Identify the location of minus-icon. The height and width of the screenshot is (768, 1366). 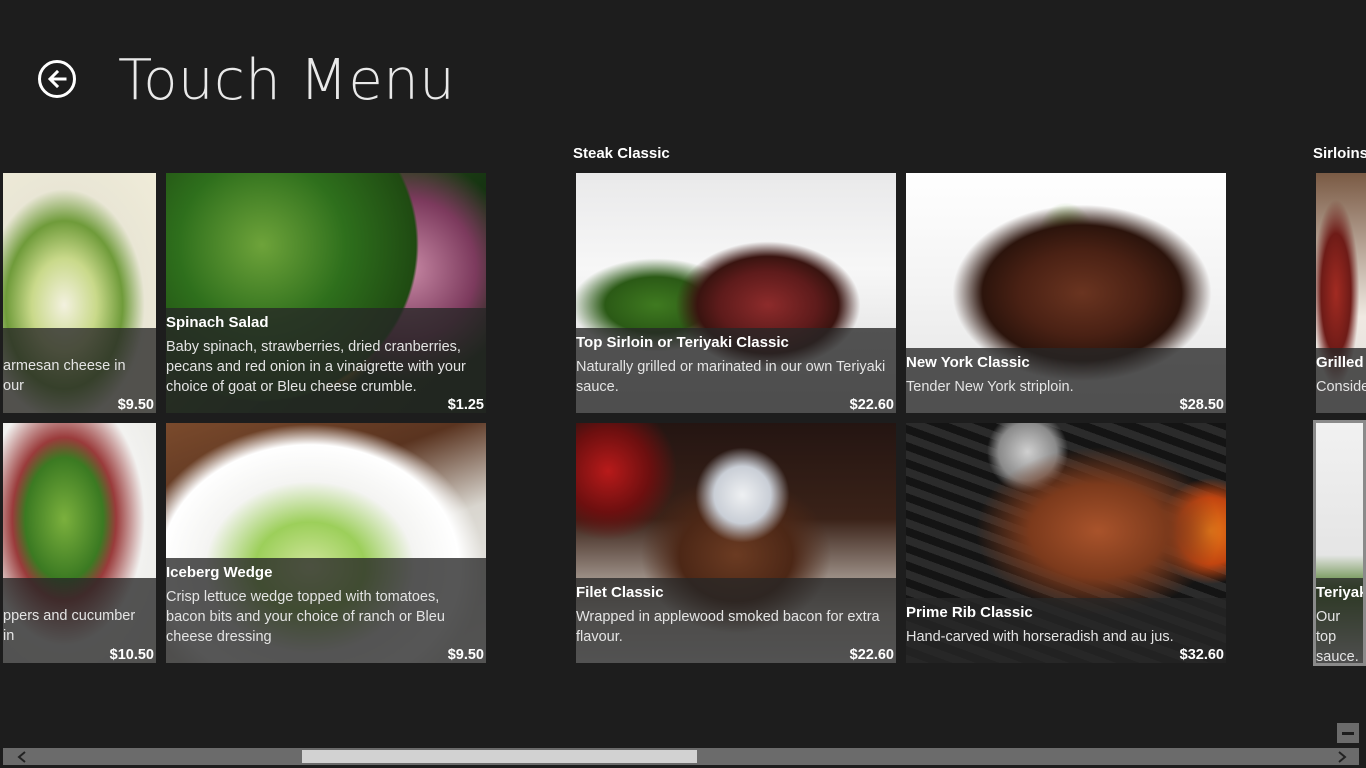
(1348, 733).